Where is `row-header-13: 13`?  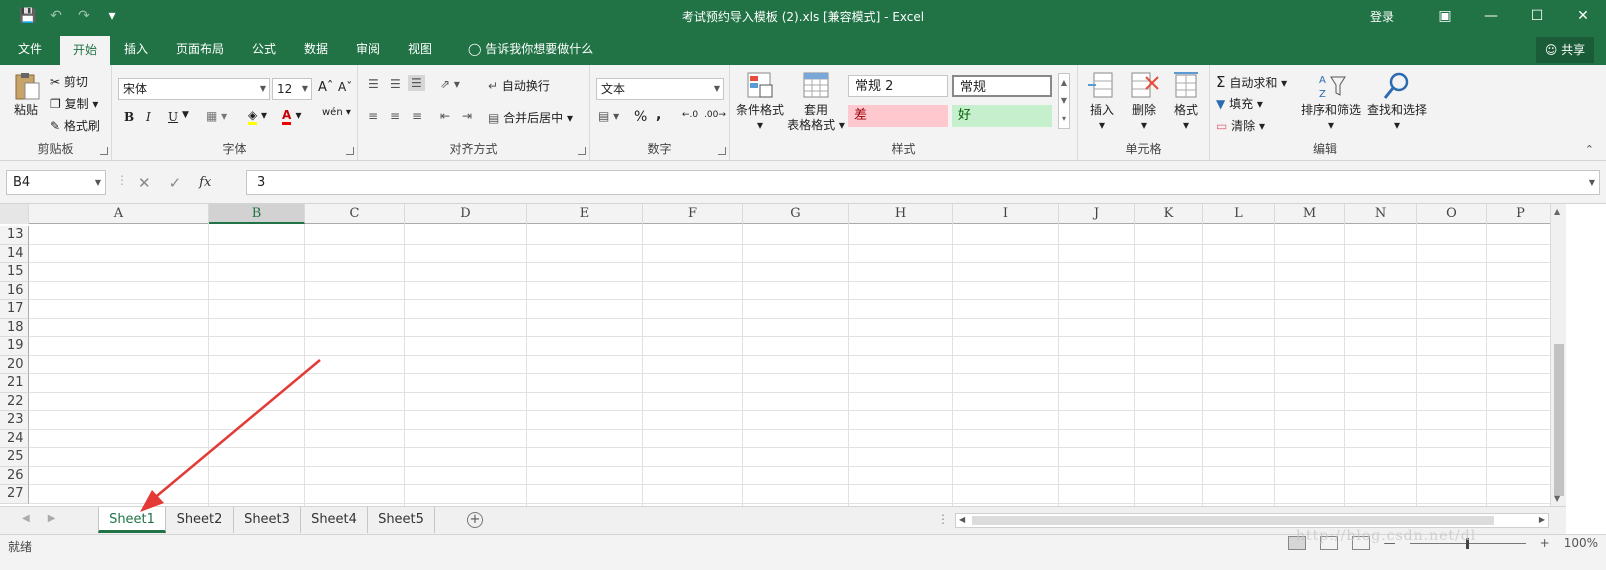
row-header-13: 13 is located at coordinates (14, 235).